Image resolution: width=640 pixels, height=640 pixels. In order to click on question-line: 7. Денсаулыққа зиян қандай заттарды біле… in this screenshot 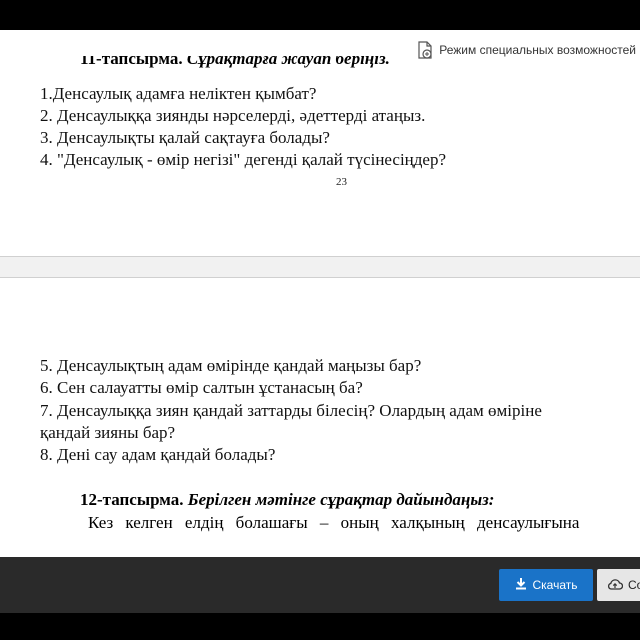, I will do `click(291, 410)`.